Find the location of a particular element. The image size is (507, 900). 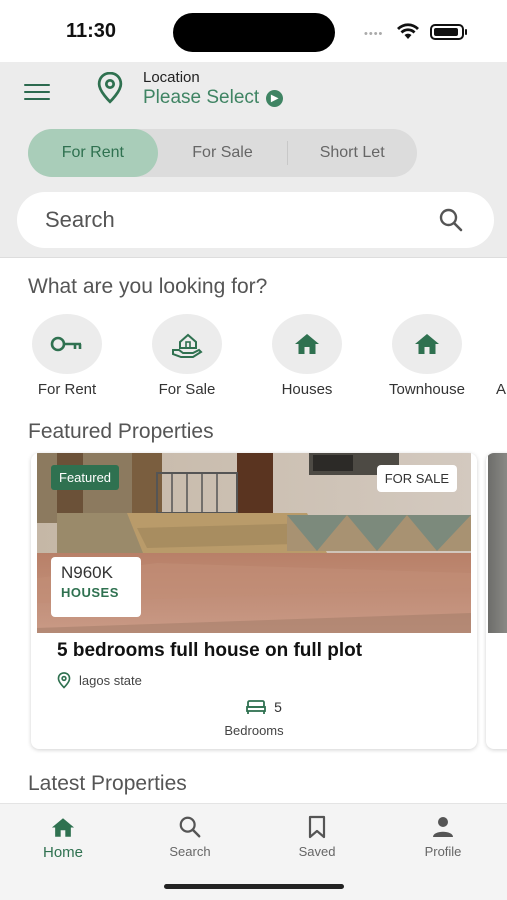

category-houses: Houses is located at coordinates (307, 356).